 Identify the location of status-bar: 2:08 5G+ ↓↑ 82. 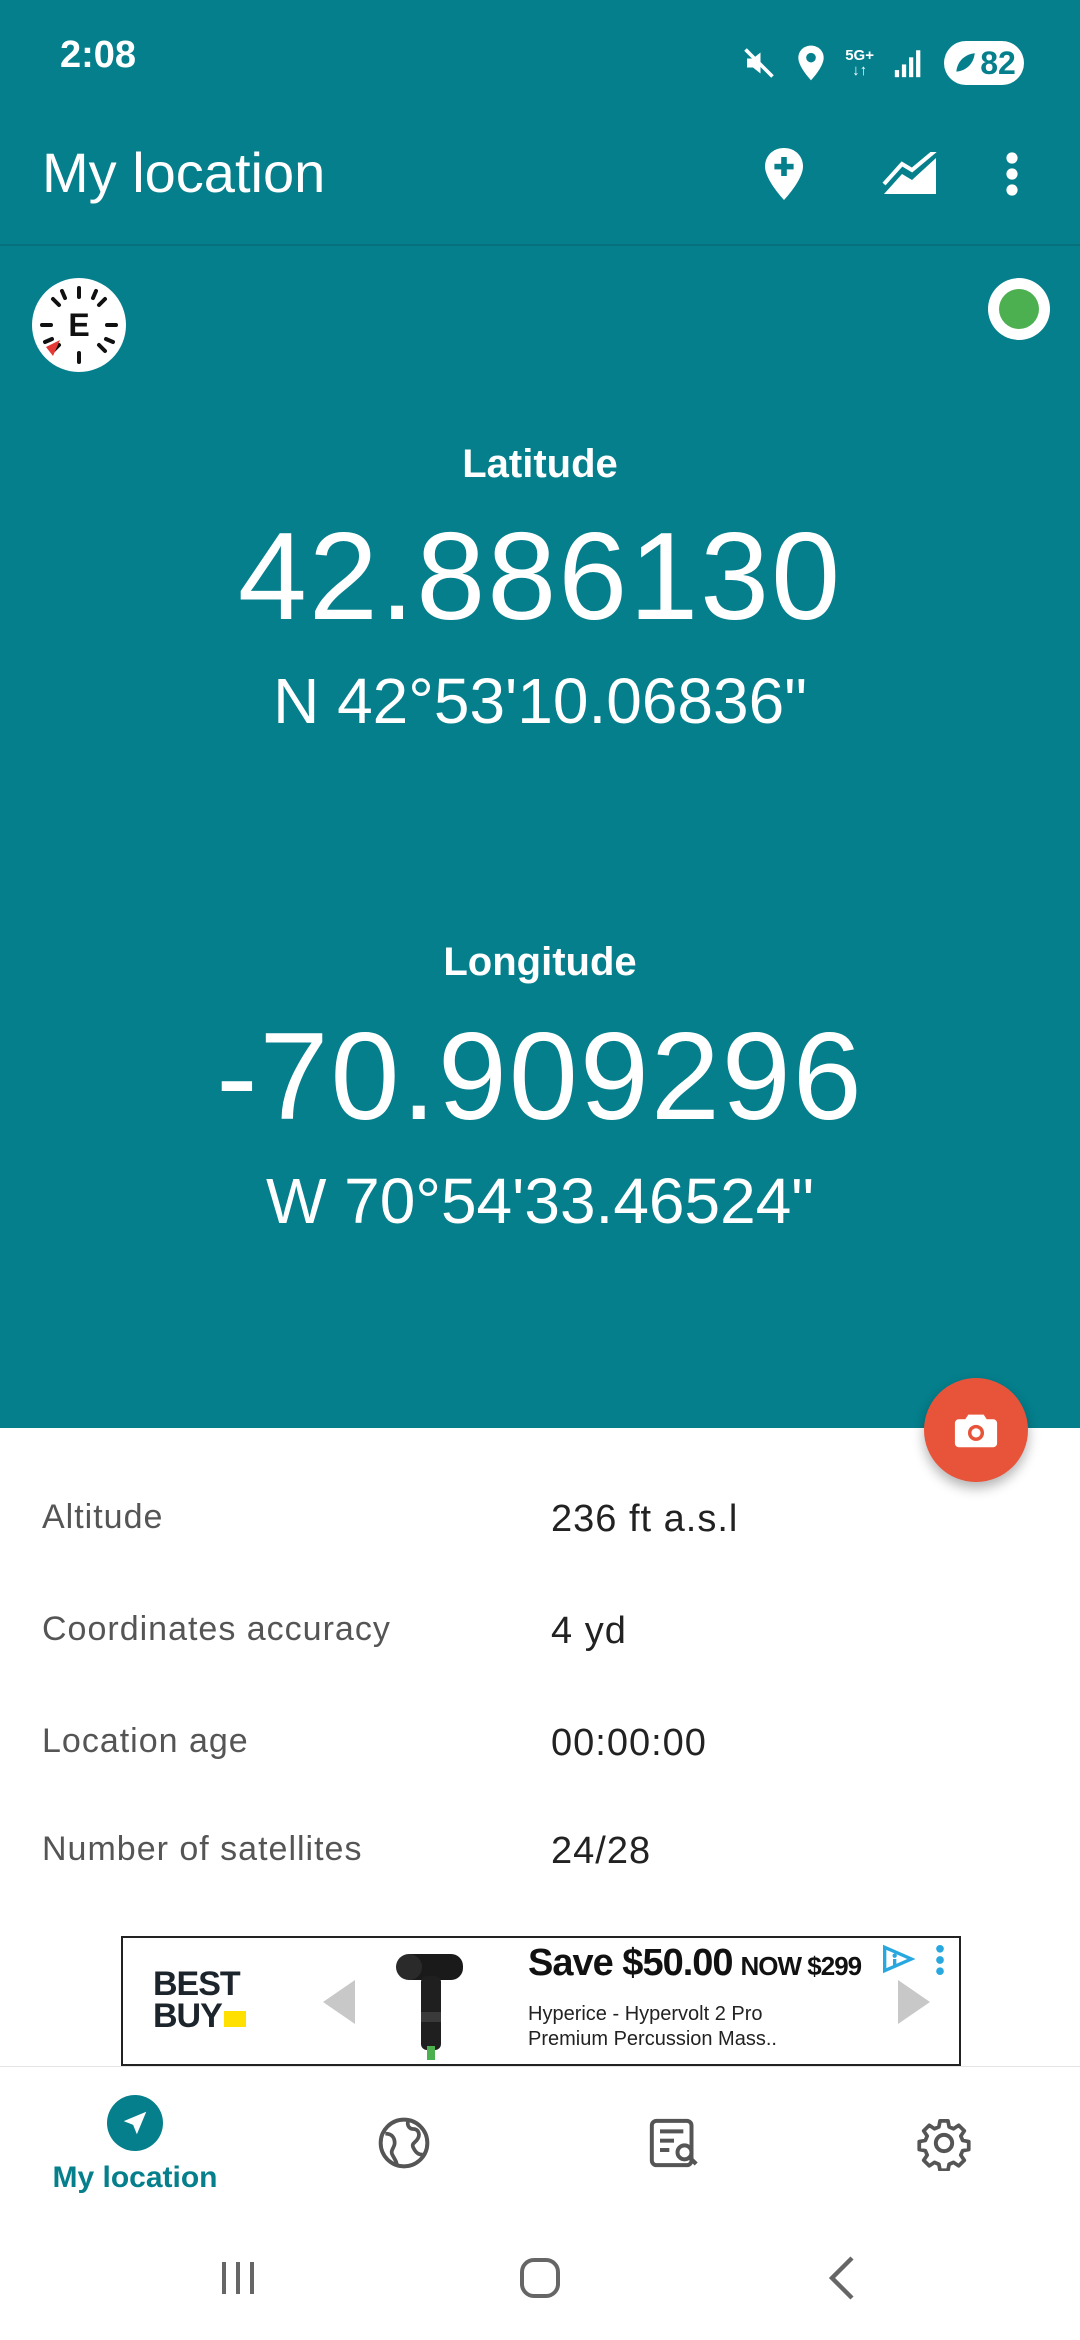
(540, 50).